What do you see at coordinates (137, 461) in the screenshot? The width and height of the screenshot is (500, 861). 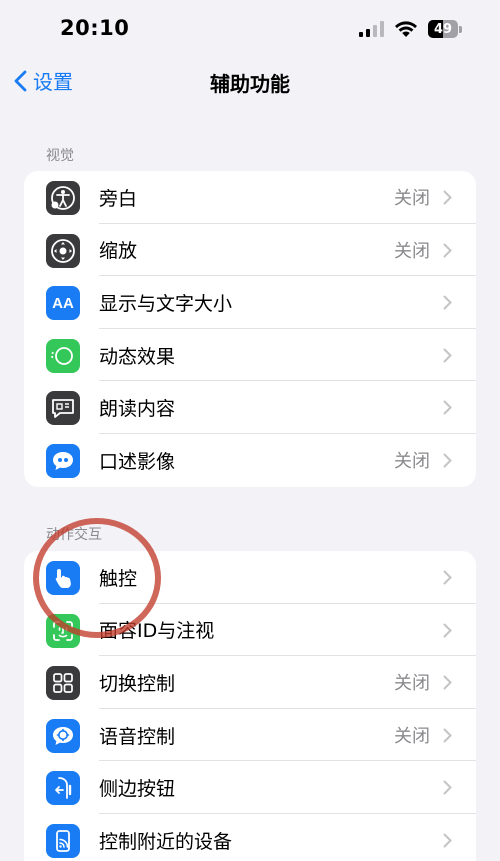 I see `row-label: 口述影像` at bounding box center [137, 461].